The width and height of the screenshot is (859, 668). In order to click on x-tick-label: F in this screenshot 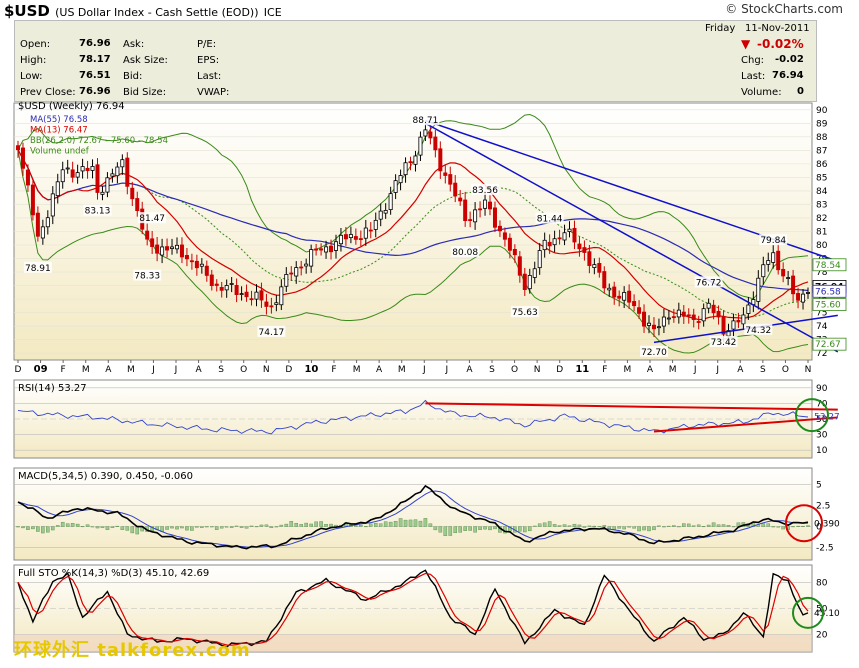, I will do `click(604, 370)`.